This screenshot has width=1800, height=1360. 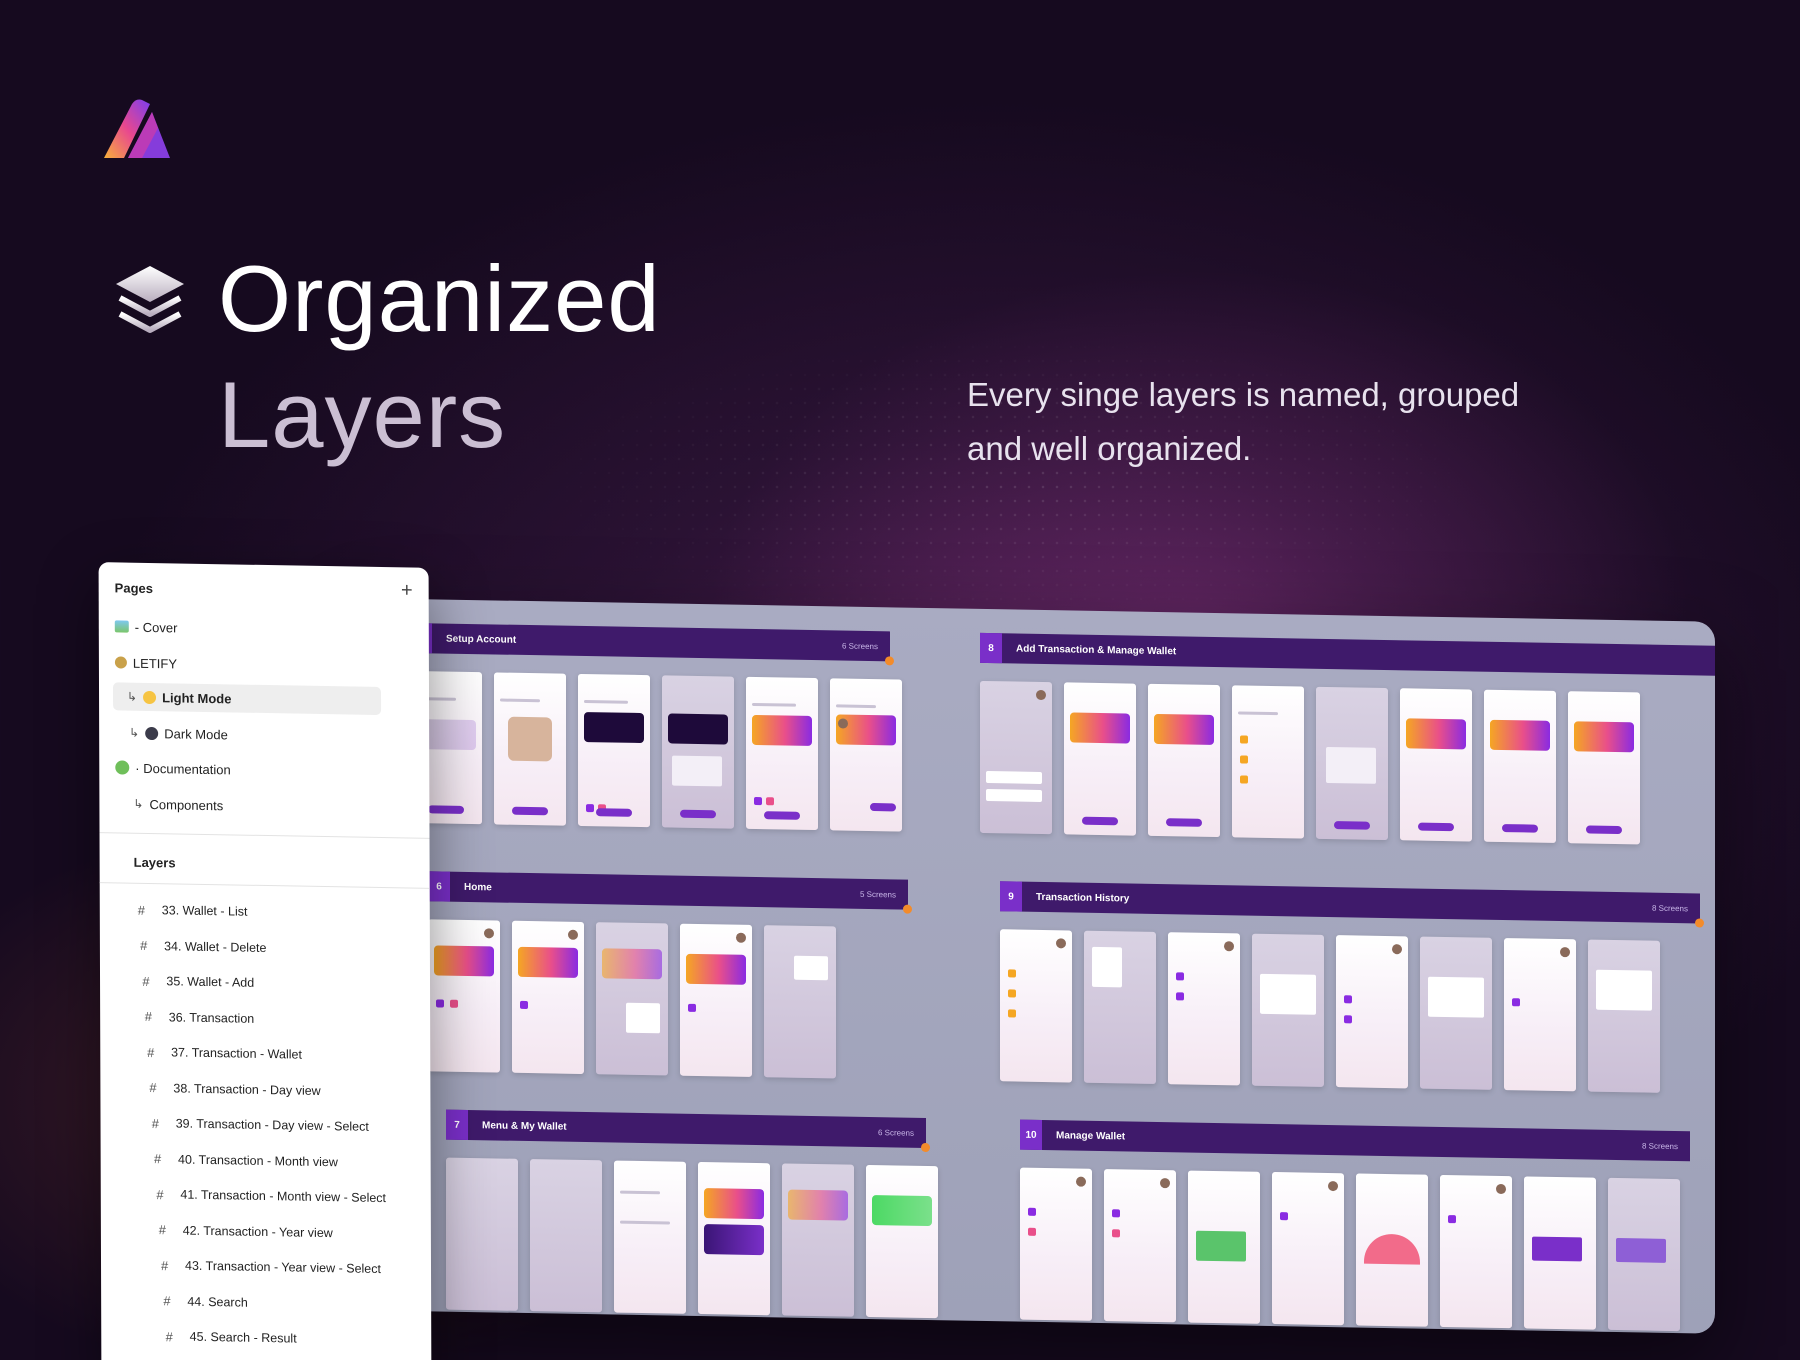 I want to click on layer-label: 36. Transaction, so click(x=211, y=1017).